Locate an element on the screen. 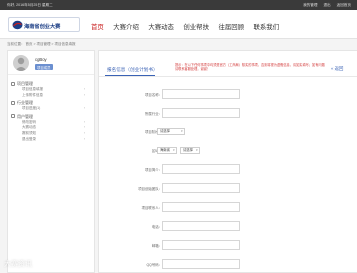 The image size is (357, 273). form-row-qq: QQ号码： is located at coordinates (228, 264).